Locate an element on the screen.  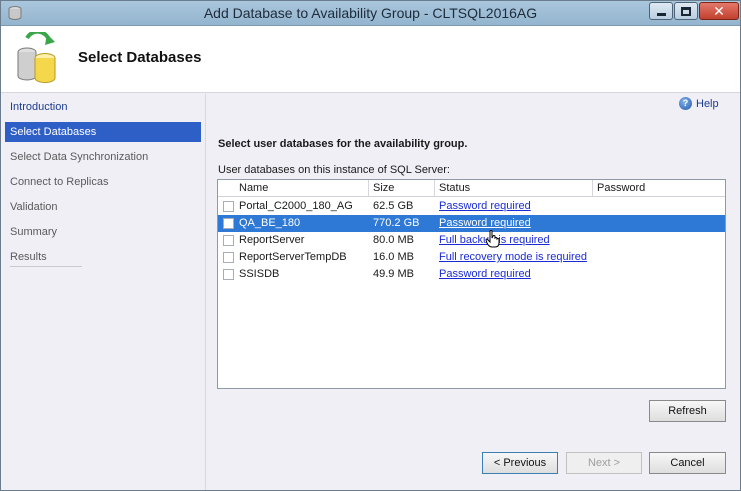
maximize-button is located at coordinates (686, 11).